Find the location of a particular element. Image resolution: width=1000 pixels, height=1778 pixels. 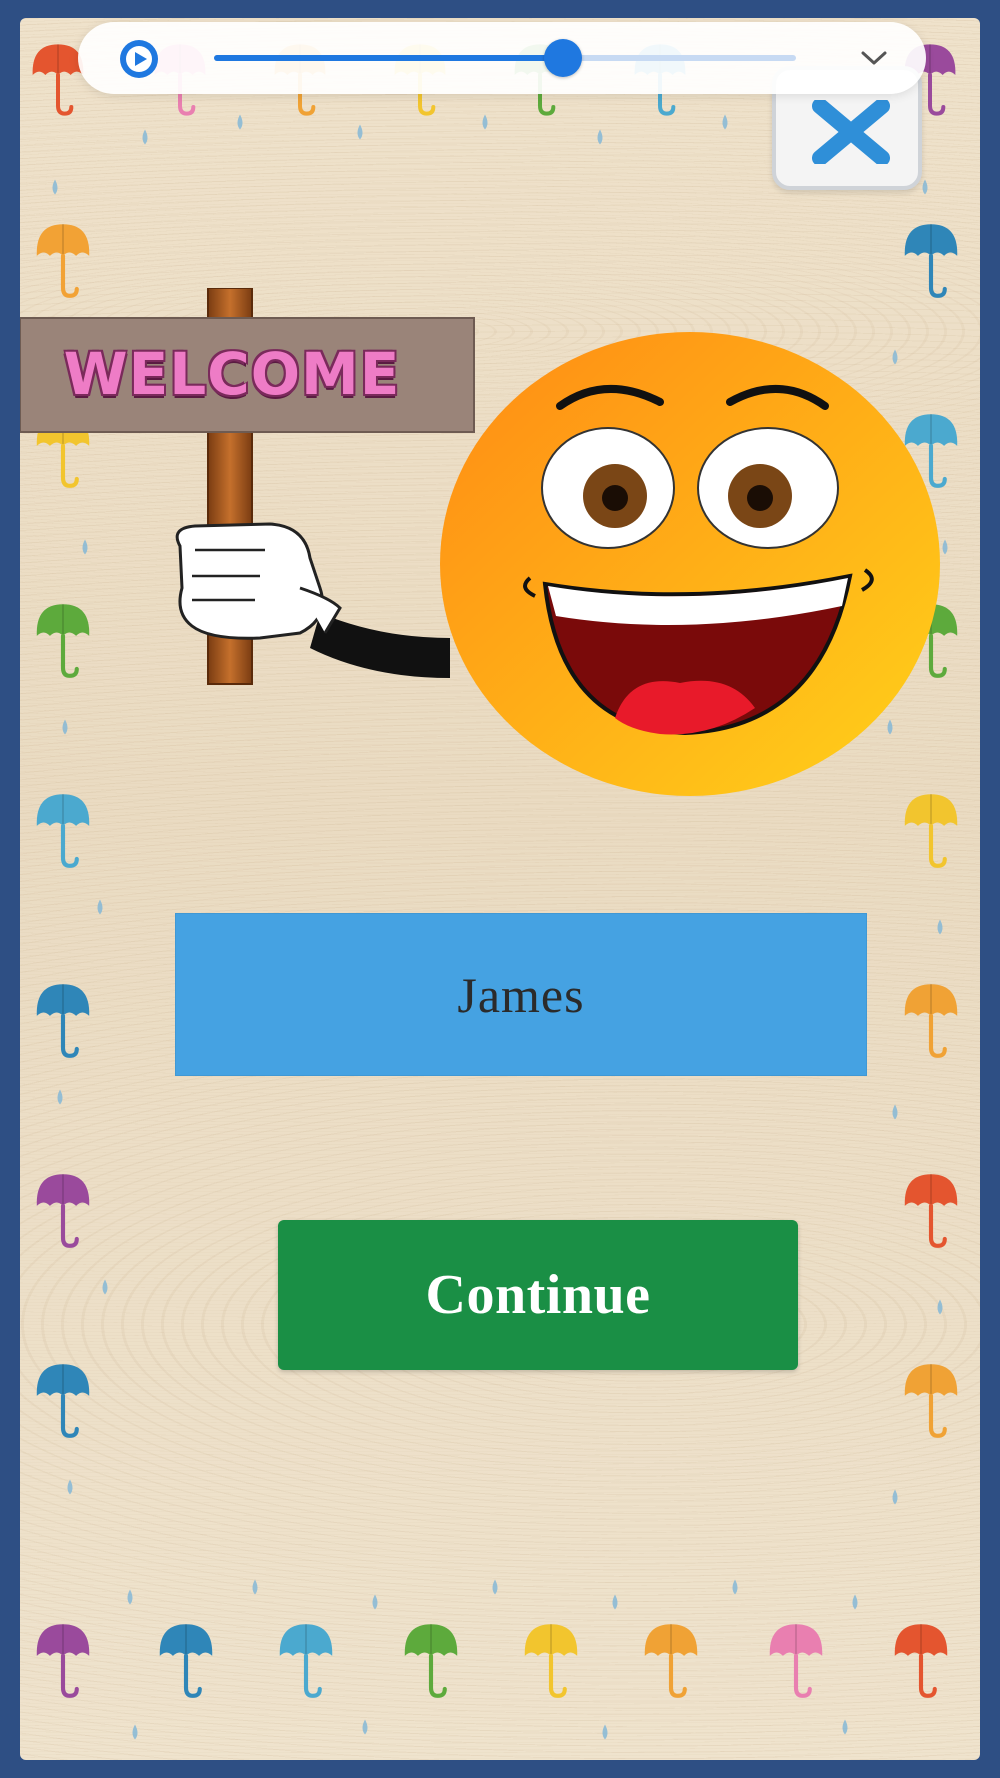

continue-button-label: Continue is located at coordinates (538, 1295).